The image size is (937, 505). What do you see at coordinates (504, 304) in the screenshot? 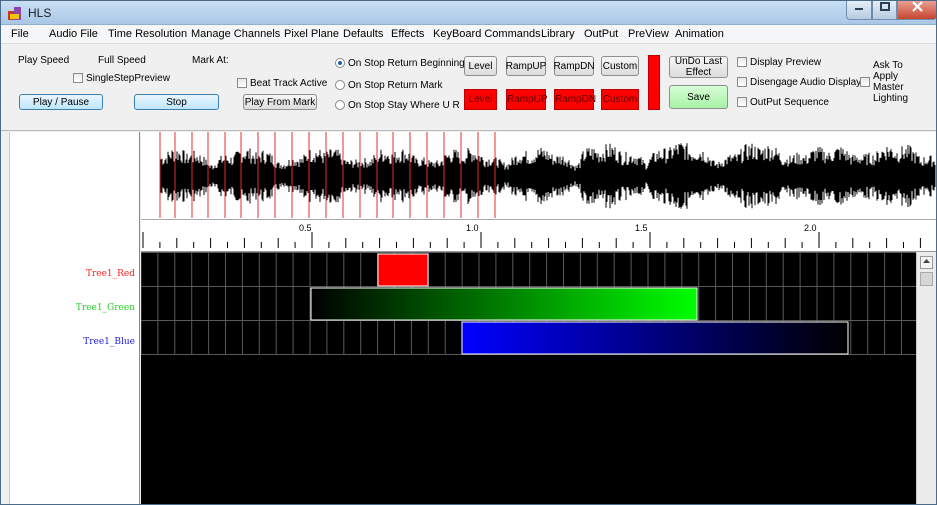
I see `effect-green-rampup` at bounding box center [504, 304].